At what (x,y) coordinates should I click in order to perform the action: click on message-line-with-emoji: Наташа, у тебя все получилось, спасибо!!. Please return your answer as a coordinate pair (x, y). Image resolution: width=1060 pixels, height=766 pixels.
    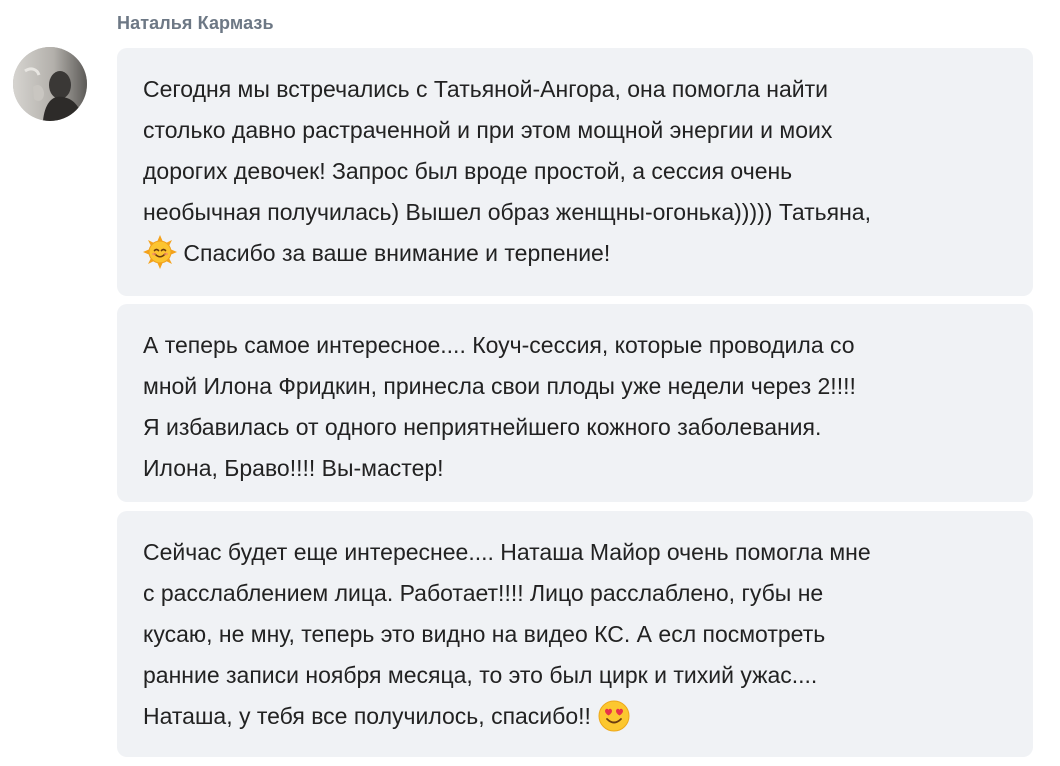
    Looking at the image, I should click on (575, 716).